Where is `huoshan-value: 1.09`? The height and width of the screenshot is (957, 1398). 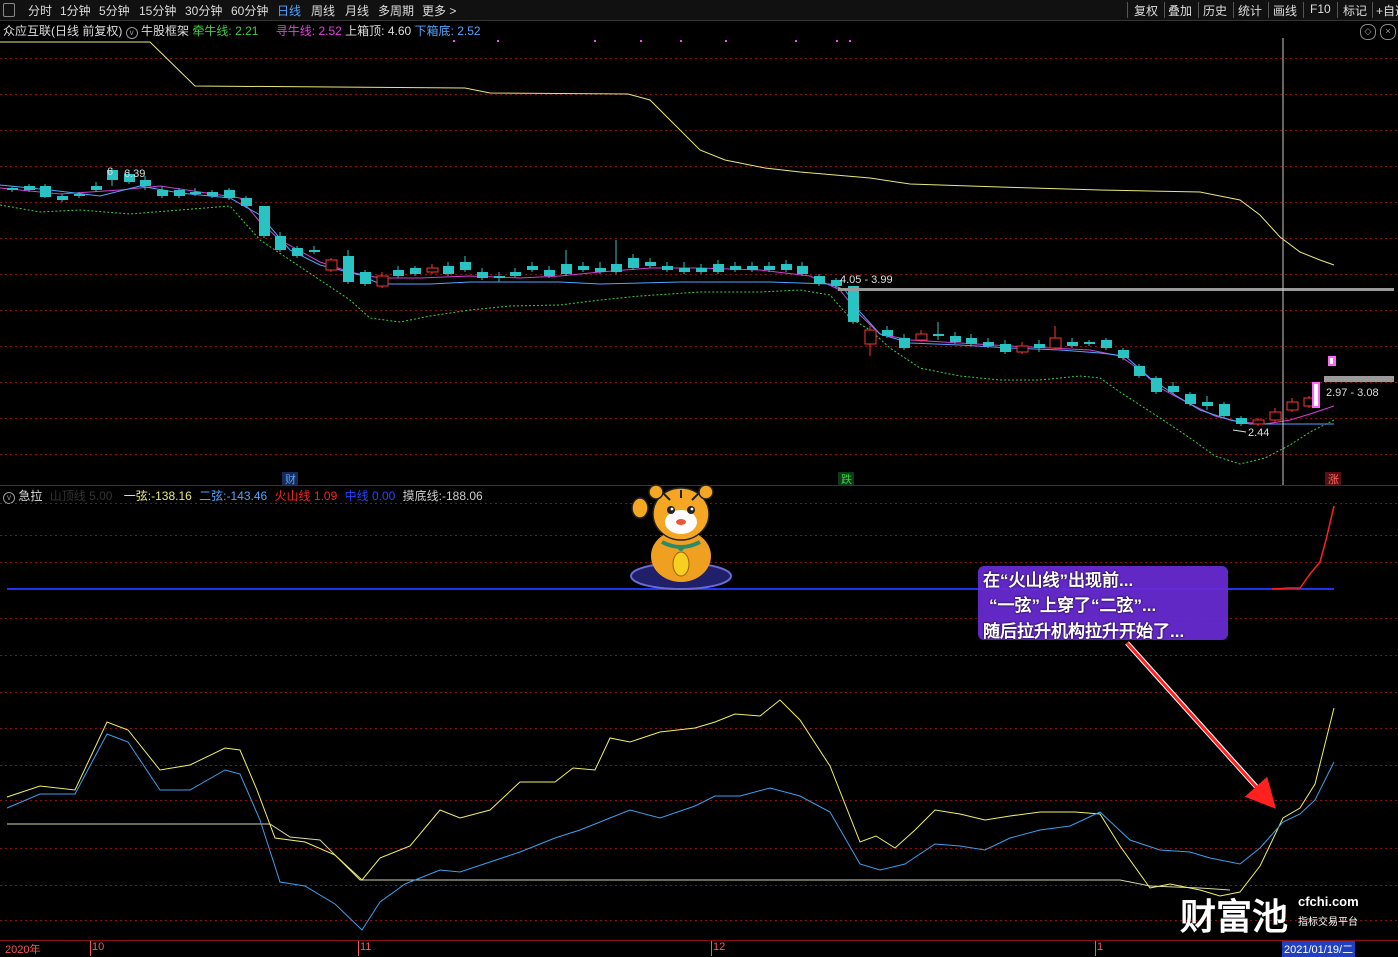
huoshan-value: 1.09 is located at coordinates (325, 496).